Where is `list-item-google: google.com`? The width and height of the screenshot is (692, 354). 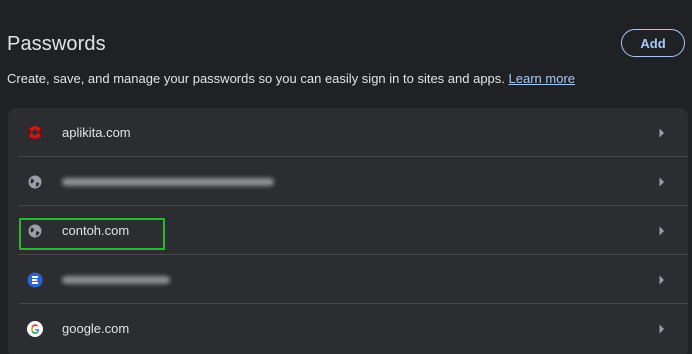 list-item-google: google.com is located at coordinates (348, 328).